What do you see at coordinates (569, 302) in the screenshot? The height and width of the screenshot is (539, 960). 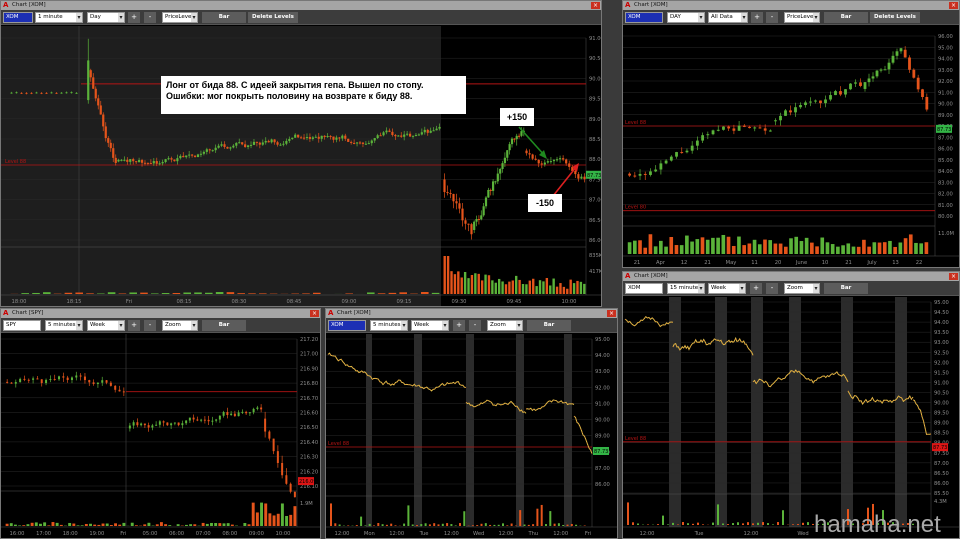 I see `time-tick-label: 10:00` at bounding box center [569, 302].